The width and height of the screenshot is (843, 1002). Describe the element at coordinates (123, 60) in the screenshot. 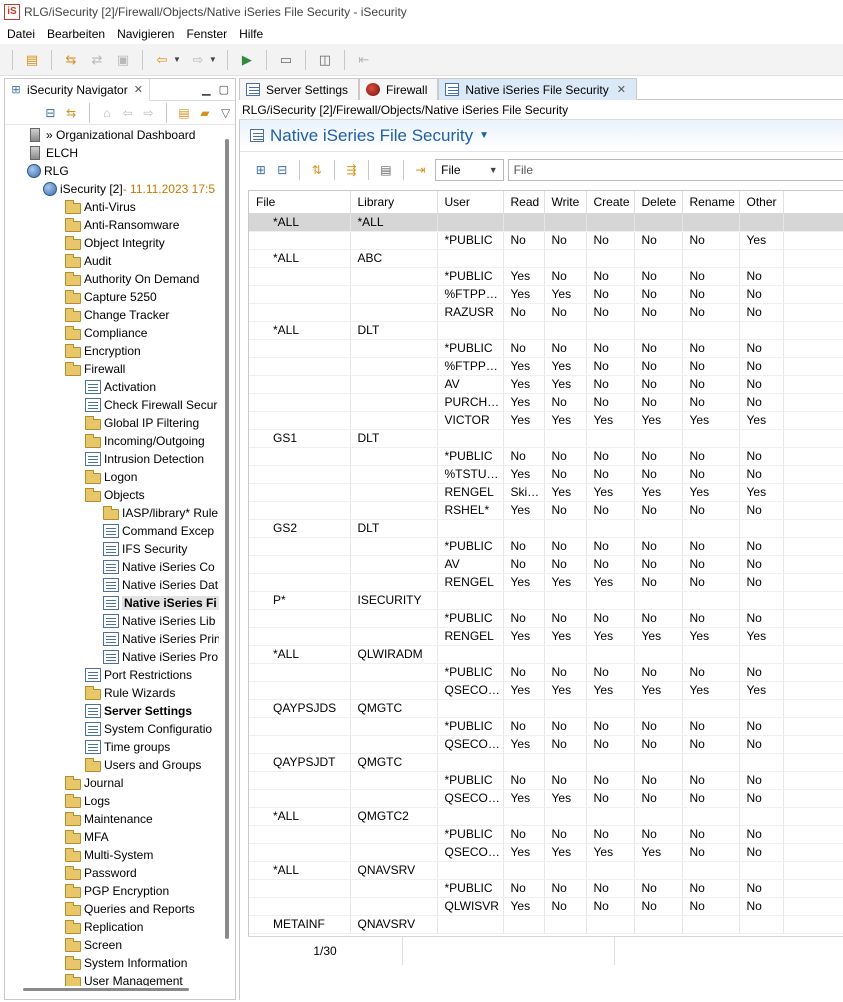

I see `save-icon: ▣` at that location.